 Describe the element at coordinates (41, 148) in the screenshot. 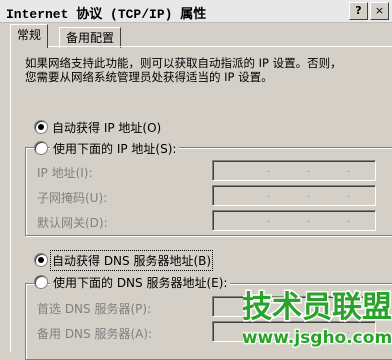

I see `manual-ip-radio` at that location.